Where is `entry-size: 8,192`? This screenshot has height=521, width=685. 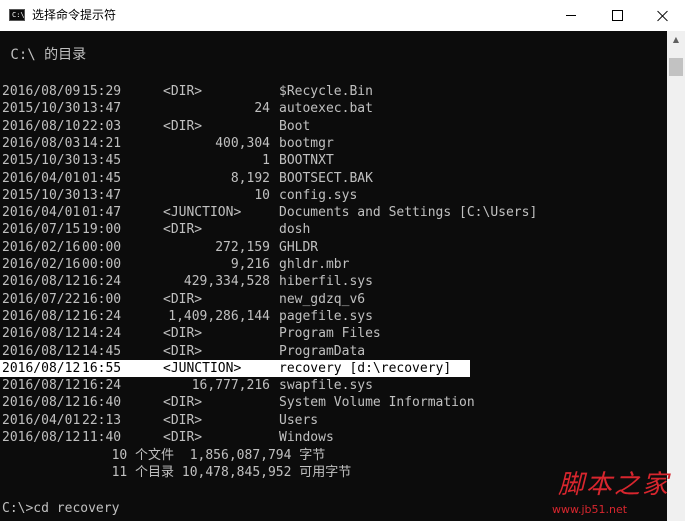
entry-size: 8,192 is located at coordinates (250, 178).